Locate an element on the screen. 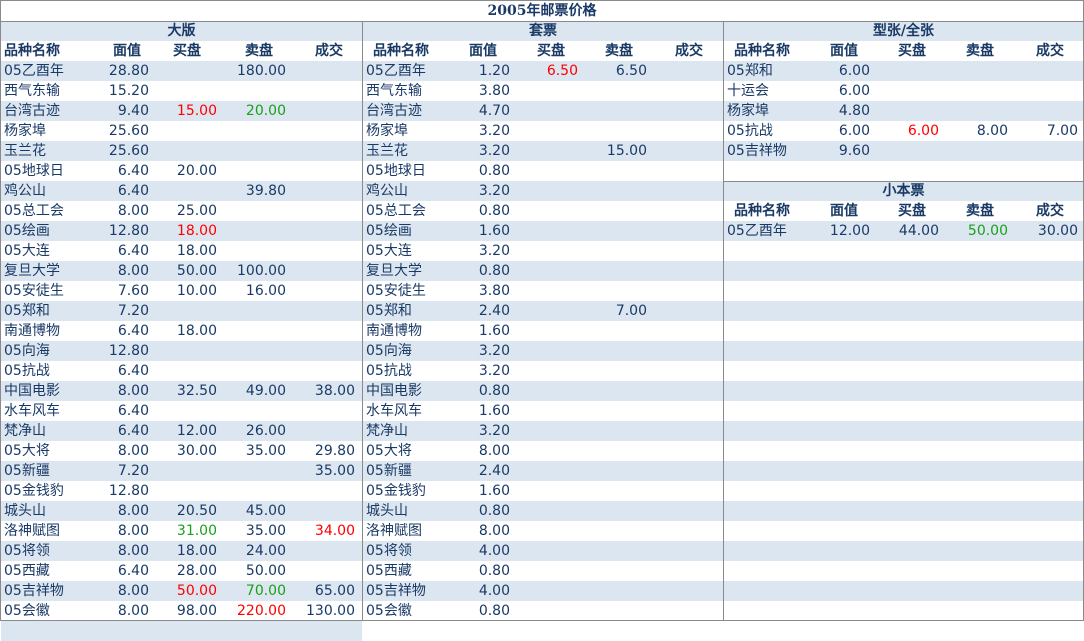 This screenshot has width=1084, height=641. table-row: 05大将 8.00 30.00 35.00 29.80 is located at coordinates (181, 451).